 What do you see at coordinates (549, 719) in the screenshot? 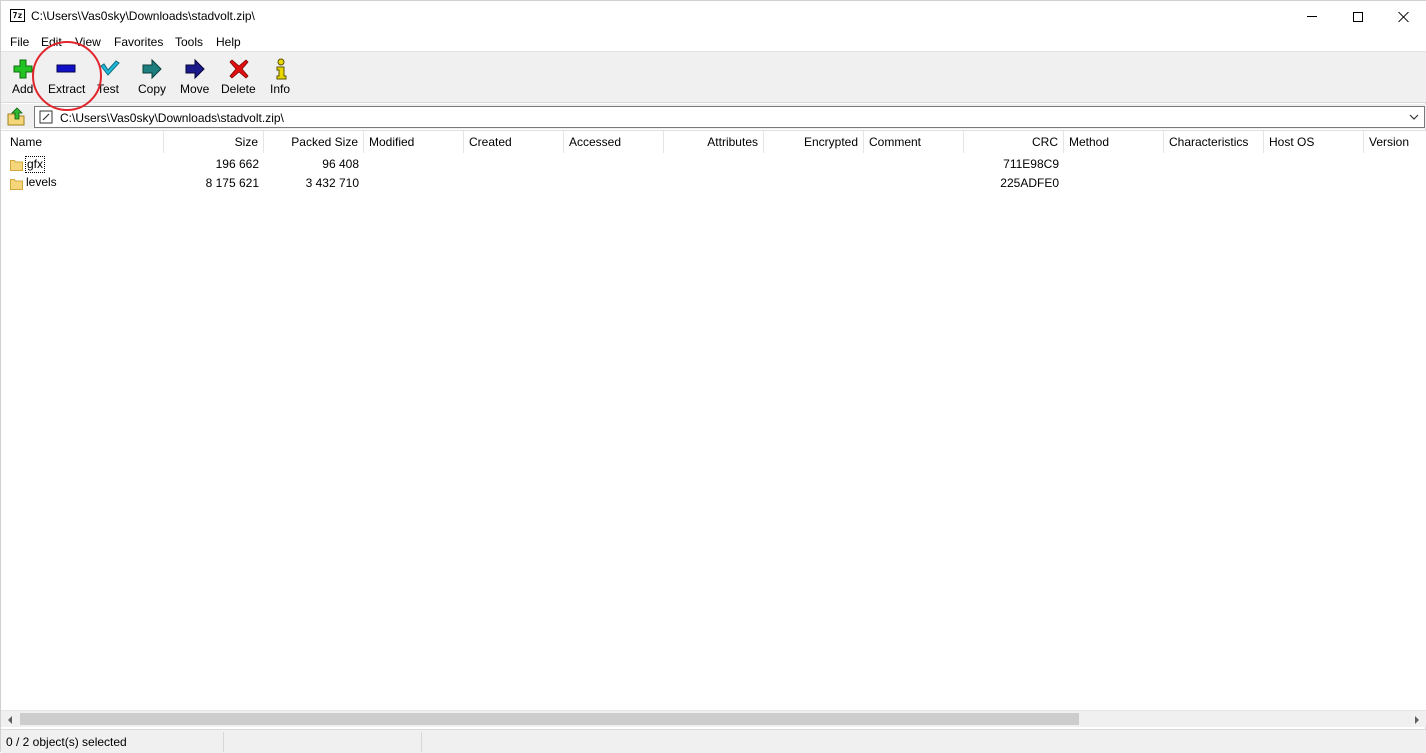
I see `scrollbar-thumb` at bounding box center [549, 719].